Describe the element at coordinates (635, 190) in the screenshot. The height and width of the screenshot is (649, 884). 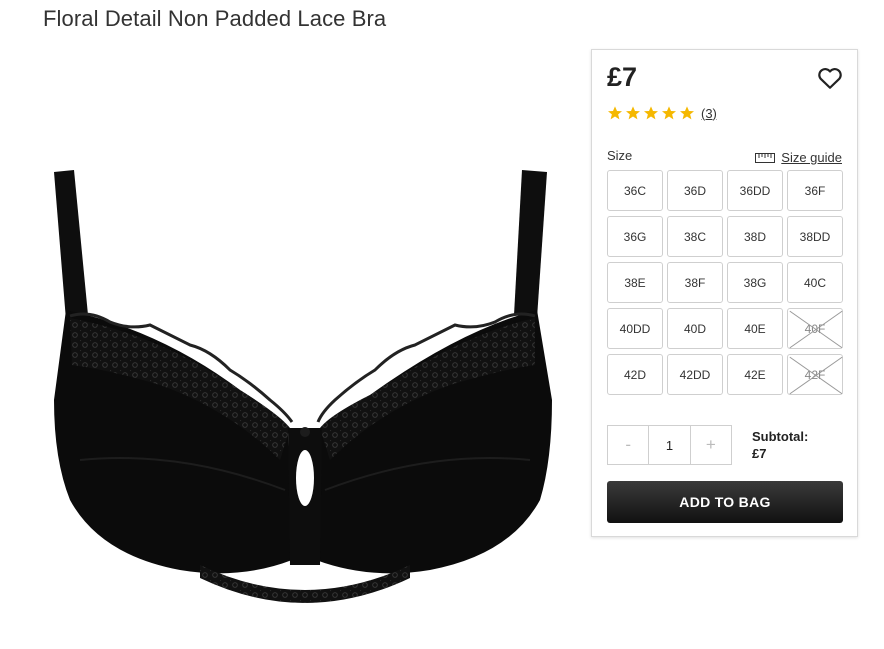
I see `size-option: 36C` at that location.